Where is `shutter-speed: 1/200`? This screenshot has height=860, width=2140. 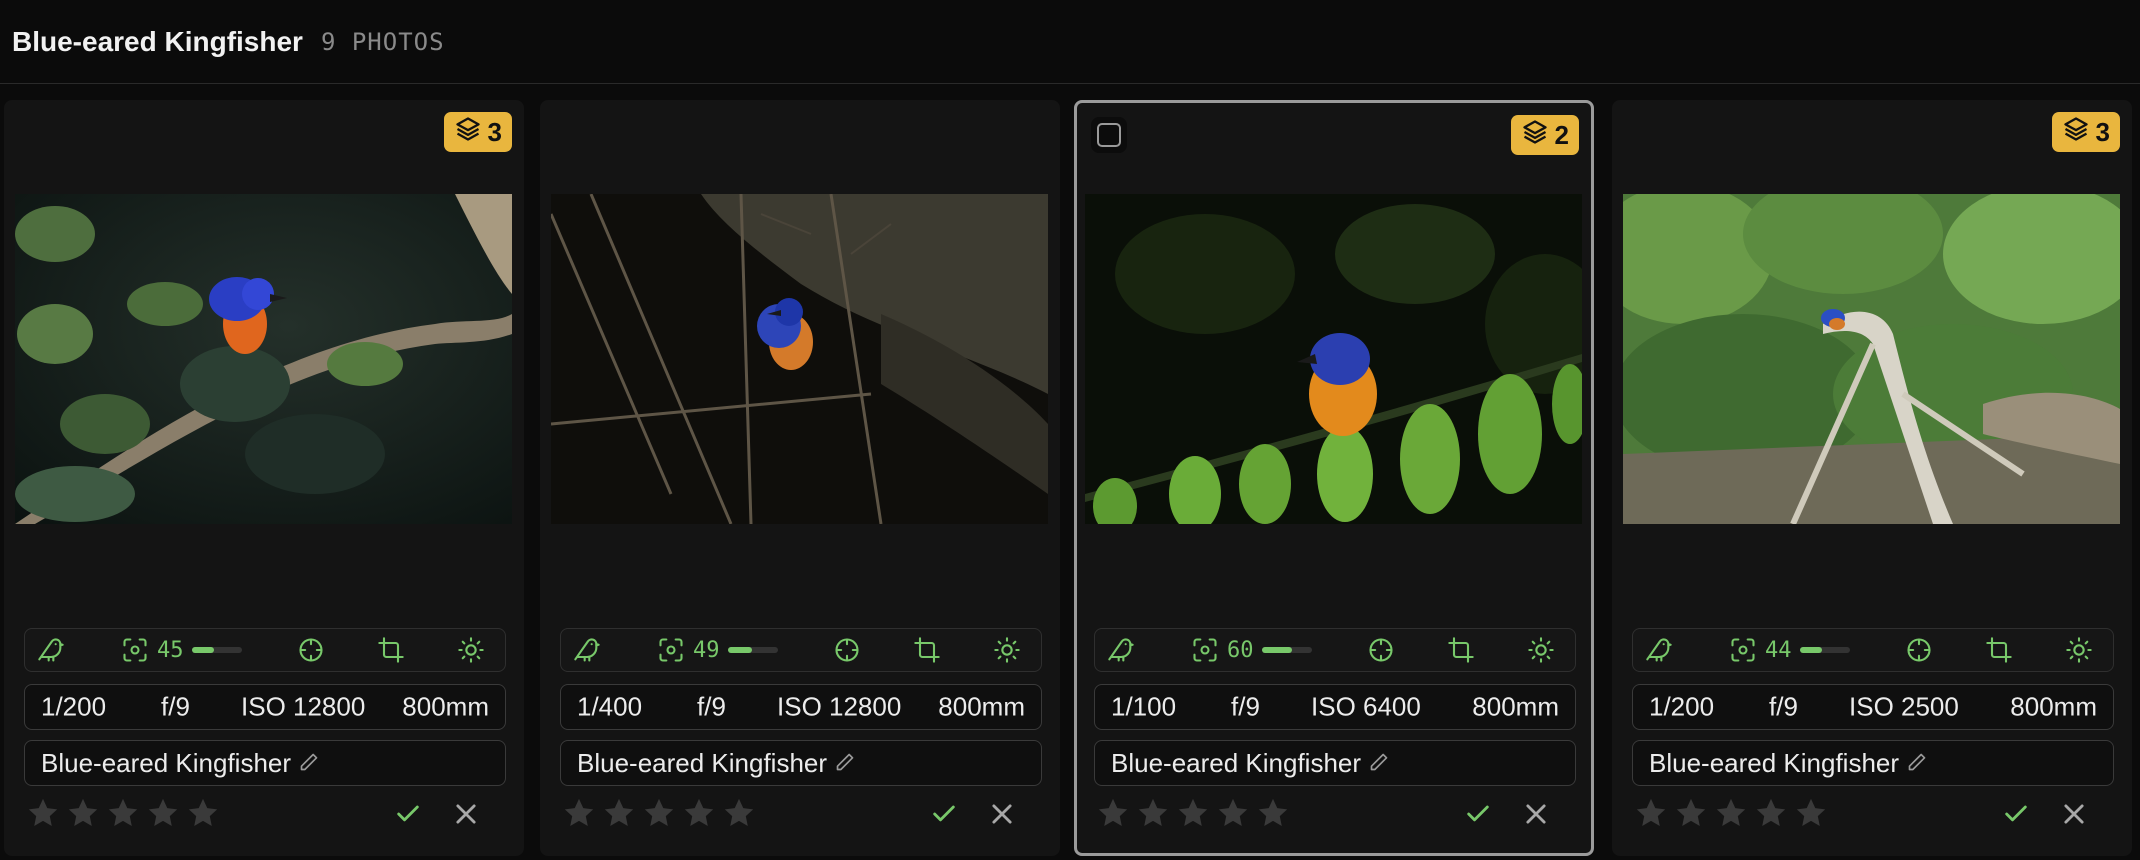 shutter-speed: 1/200 is located at coordinates (1682, 706).